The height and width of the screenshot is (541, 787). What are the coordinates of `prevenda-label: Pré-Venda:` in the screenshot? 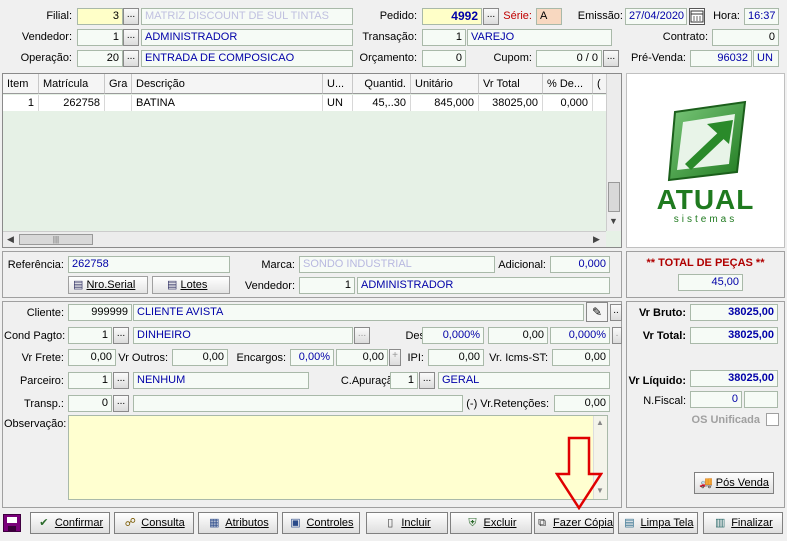 It's located at (658, 58).